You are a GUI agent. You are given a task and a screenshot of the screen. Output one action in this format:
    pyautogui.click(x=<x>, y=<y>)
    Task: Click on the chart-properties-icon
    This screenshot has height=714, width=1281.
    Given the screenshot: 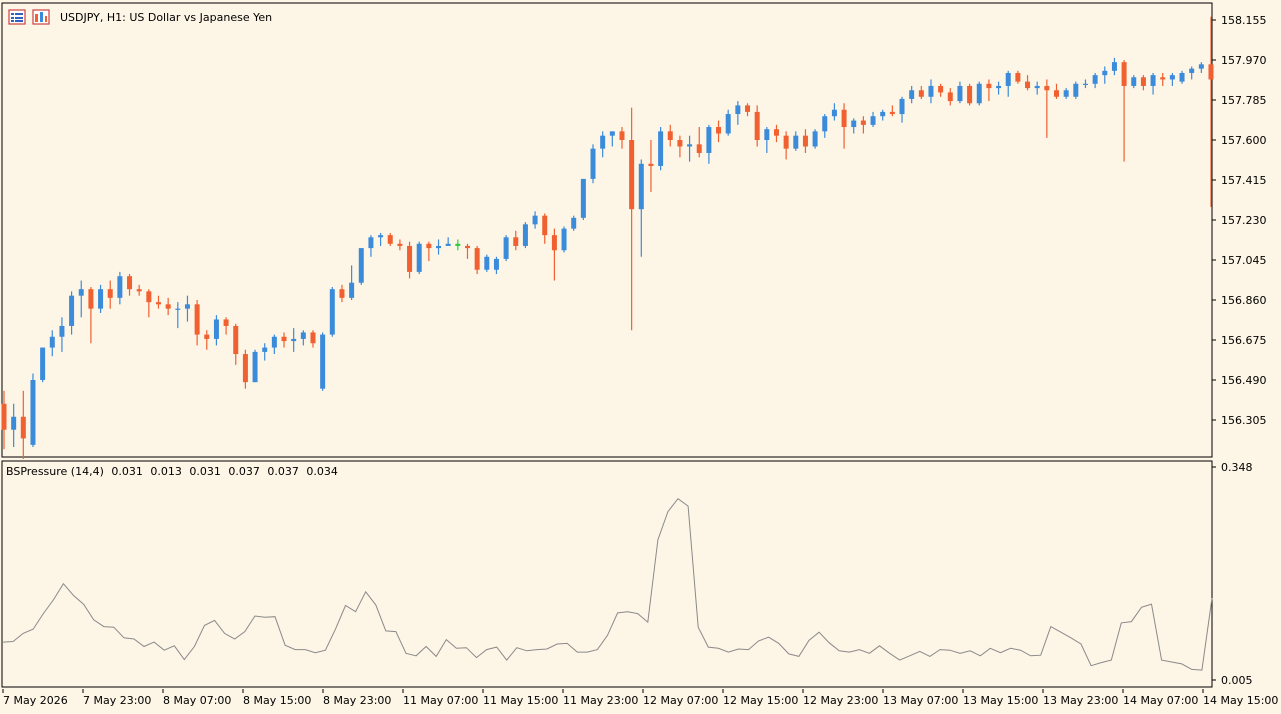 What is the action you would take?
    pyautogui.click(x=41, y=17)
    